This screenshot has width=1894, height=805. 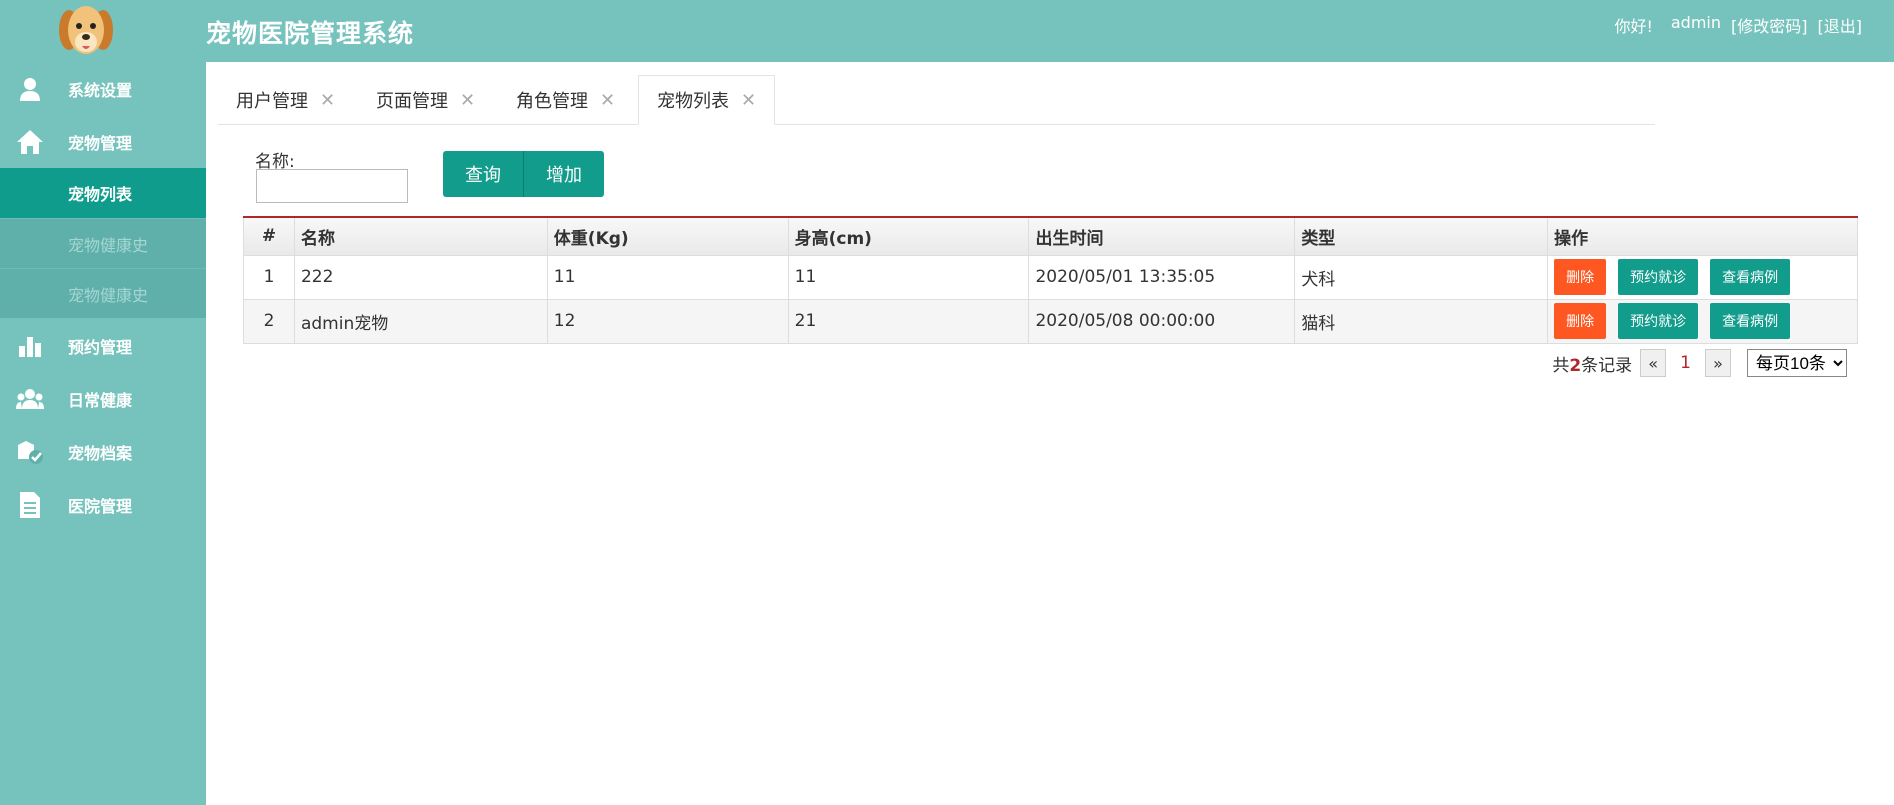 What do you see at coordinates (1421, 321) in the screenshot?
I see `pet-type: 猫科` at bounding box center [1421, 321].